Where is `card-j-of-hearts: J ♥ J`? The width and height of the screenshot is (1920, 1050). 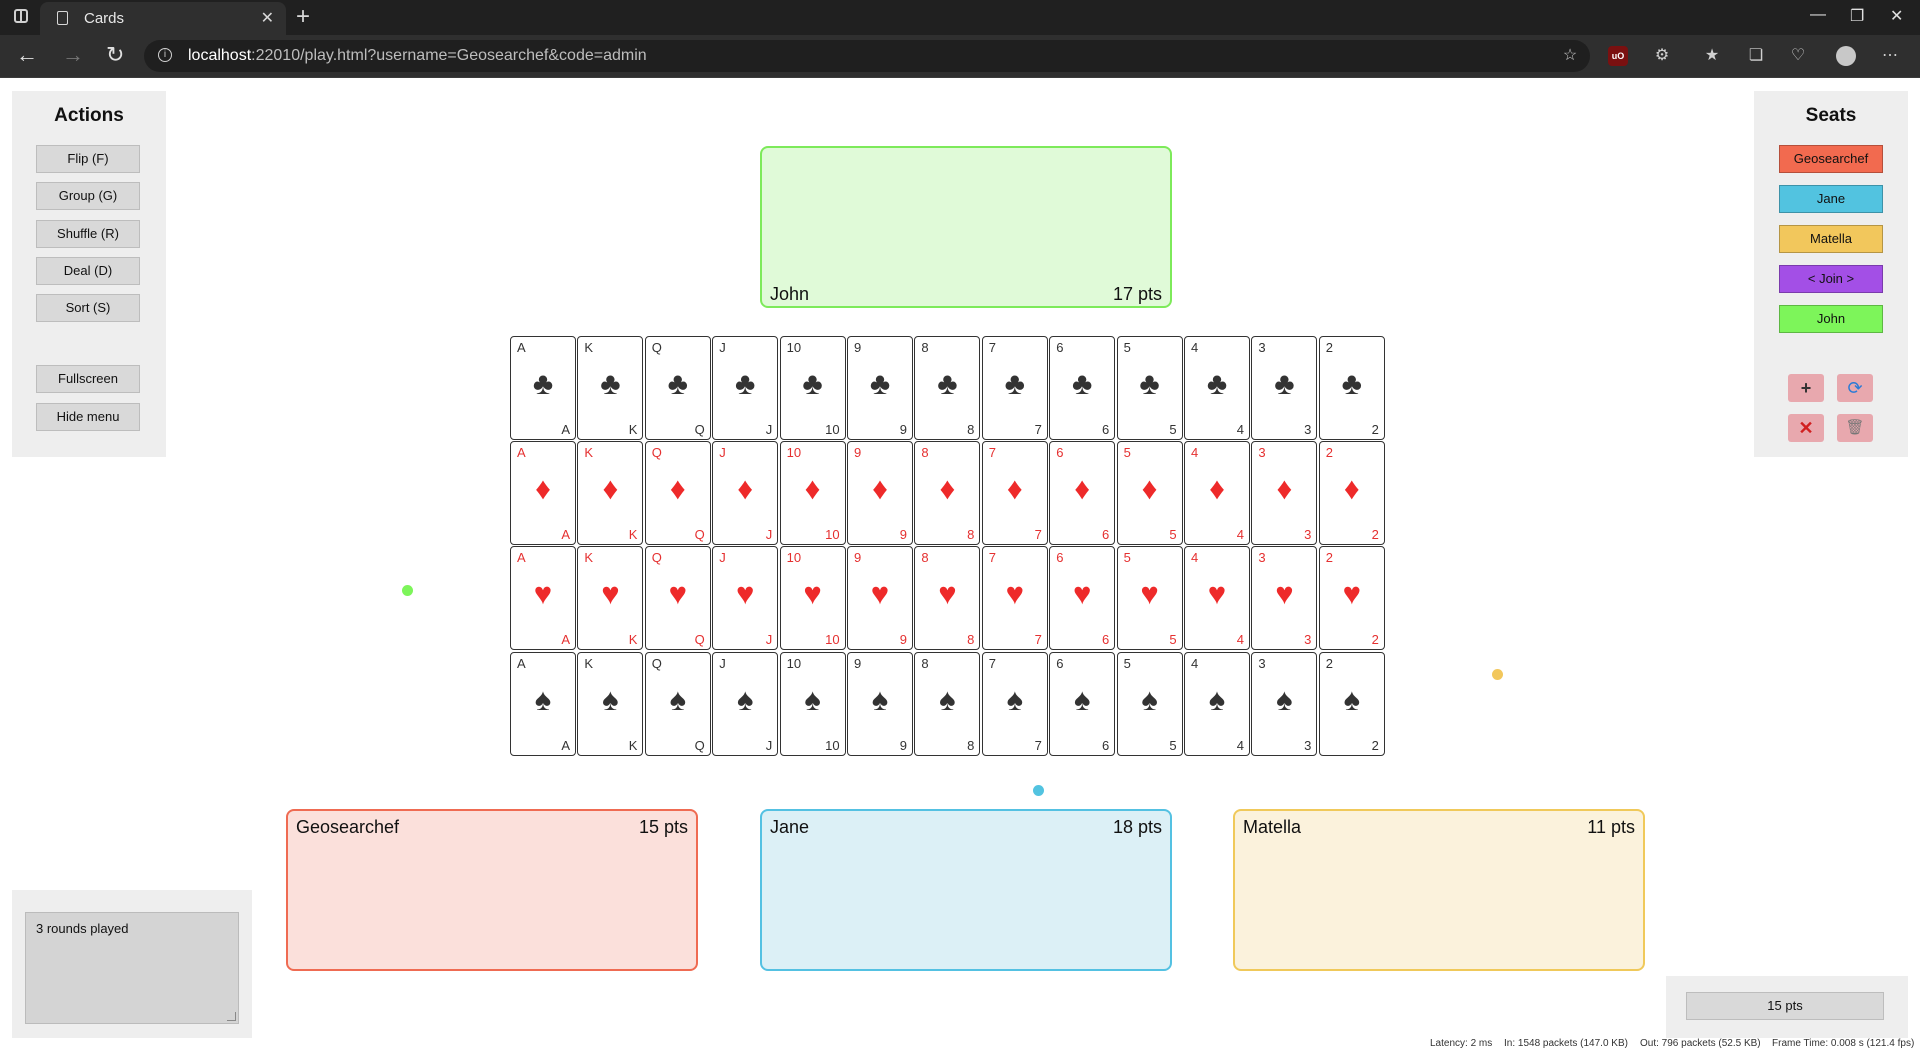
card-j-of-hearts: J ♥ J is located at coordinates (745, 598).